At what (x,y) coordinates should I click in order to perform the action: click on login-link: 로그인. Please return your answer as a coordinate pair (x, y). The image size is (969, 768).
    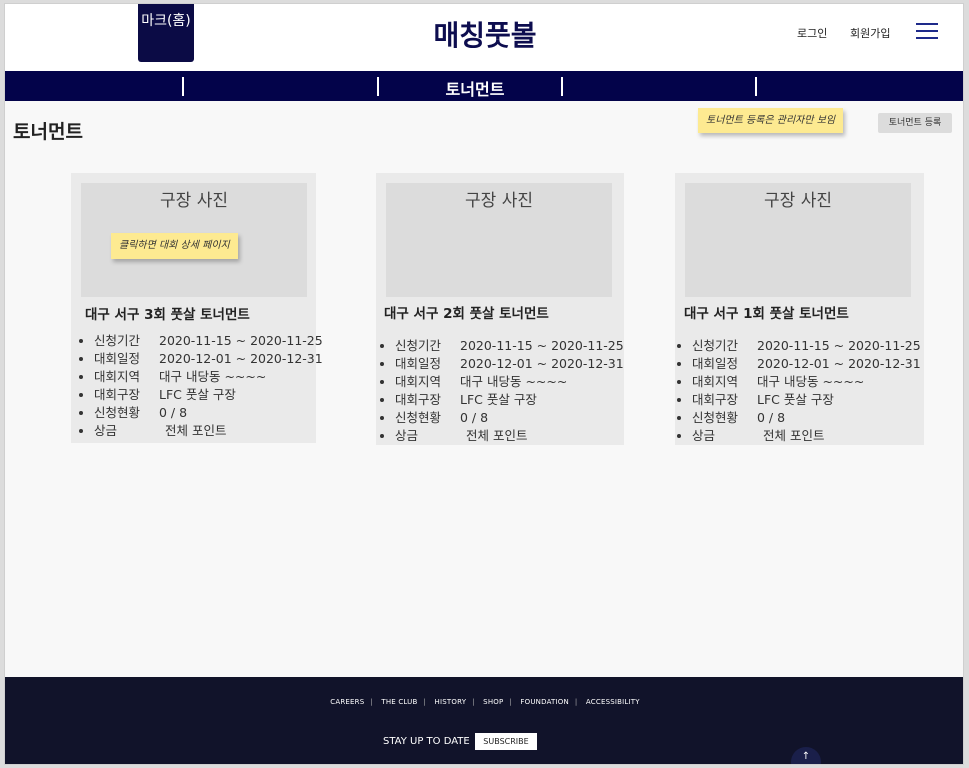
    Looking at the image, I should click on (812, 33).